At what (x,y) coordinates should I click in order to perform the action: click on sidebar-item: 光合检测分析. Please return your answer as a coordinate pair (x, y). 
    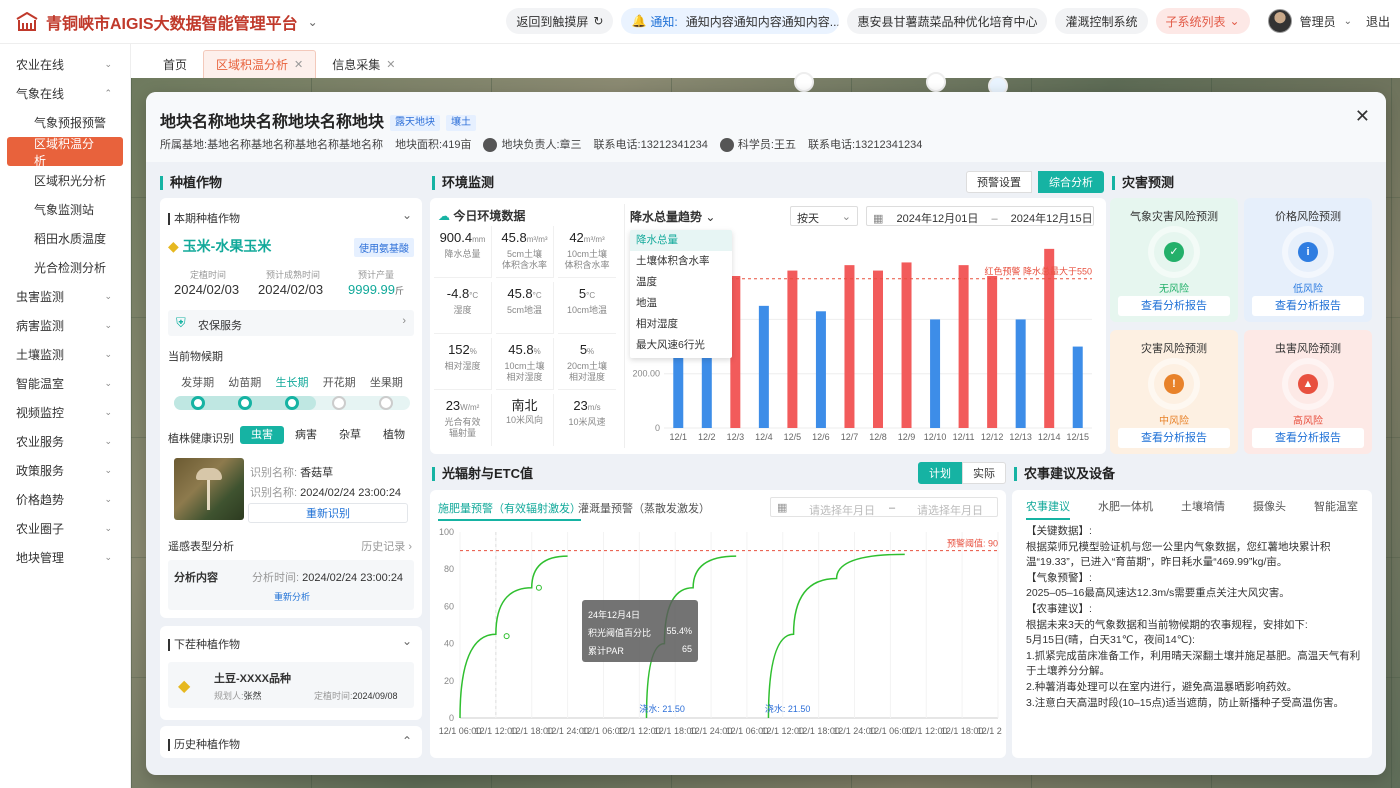
    Looking at the image, I should click on (65, 267).